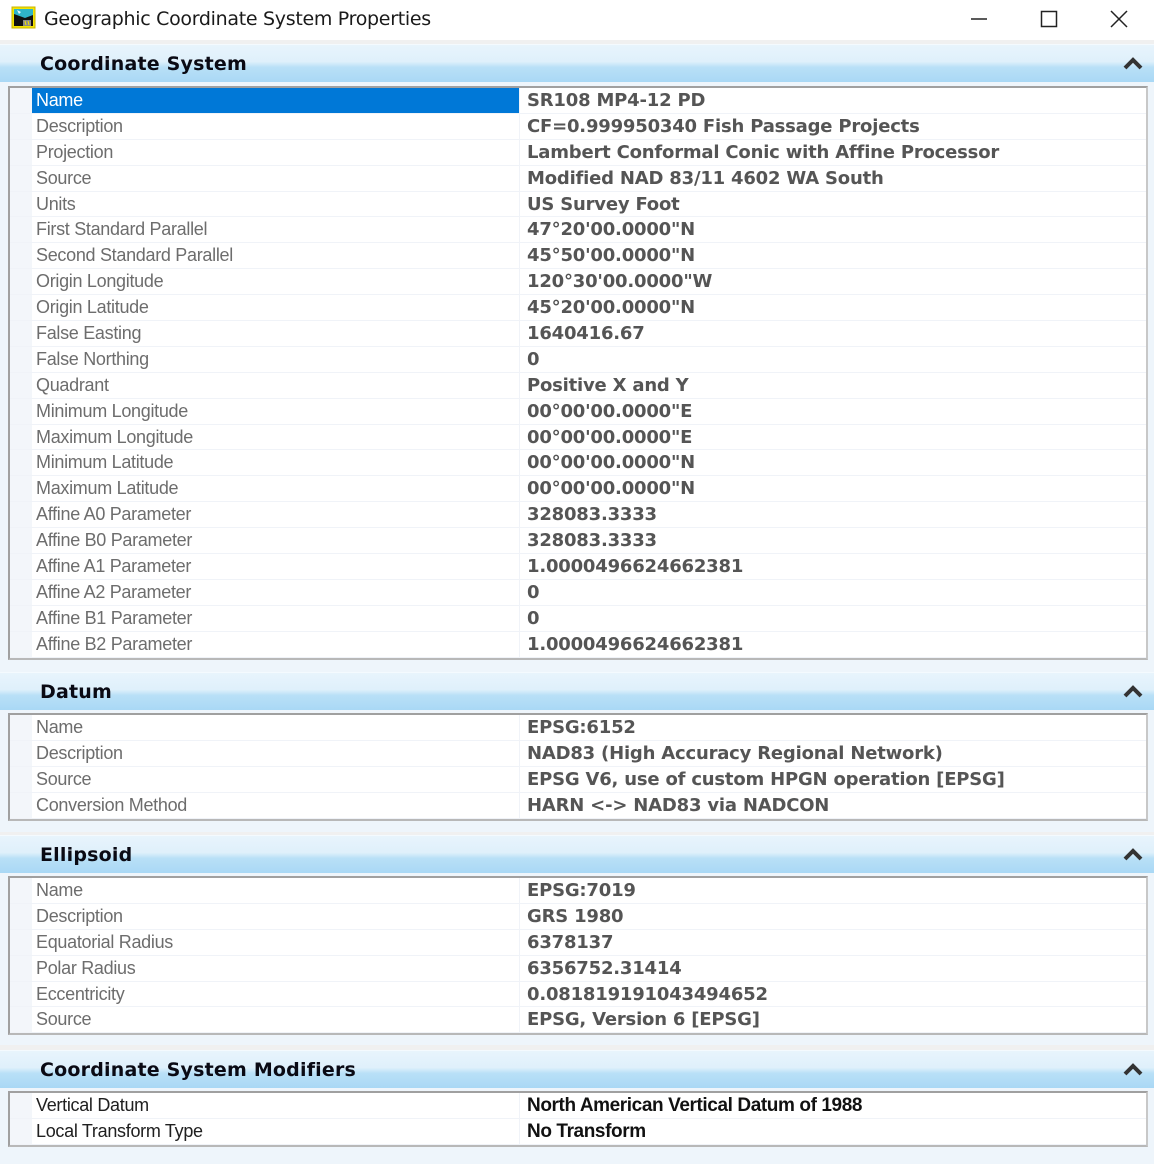 This screenshot has height=1164, width=1154. What do you see at coordinates (578, 592) in the screenshot?
I see `property-row: Affine A2 Parameter 0` at bounding box center [578, 592].